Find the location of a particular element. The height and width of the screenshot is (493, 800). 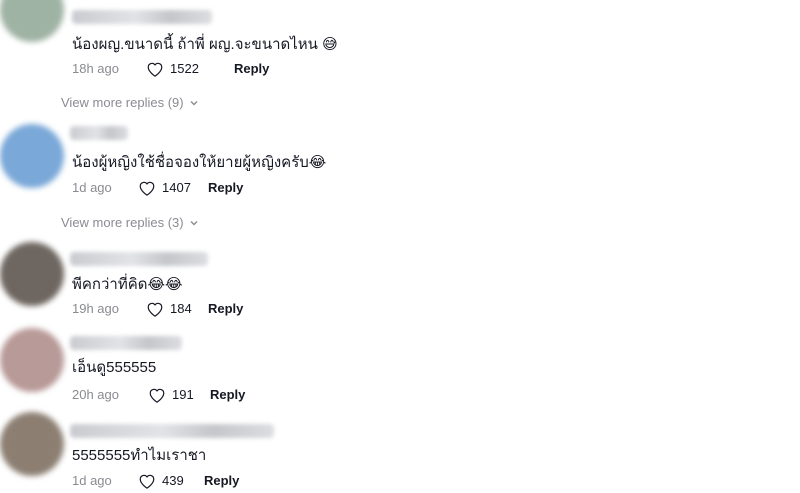

comment-text: 5555555ทำไมเราชา is located at coordinates (139, 455).